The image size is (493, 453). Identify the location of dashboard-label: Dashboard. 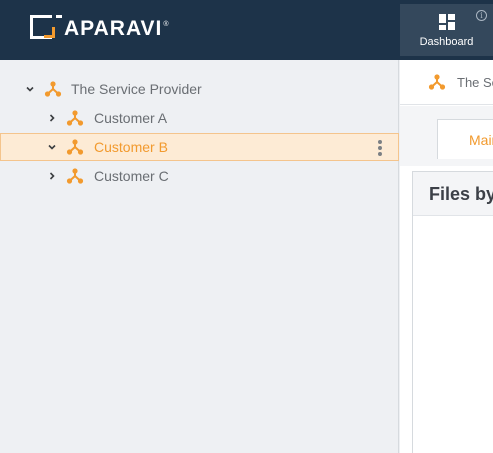
(446, 42).